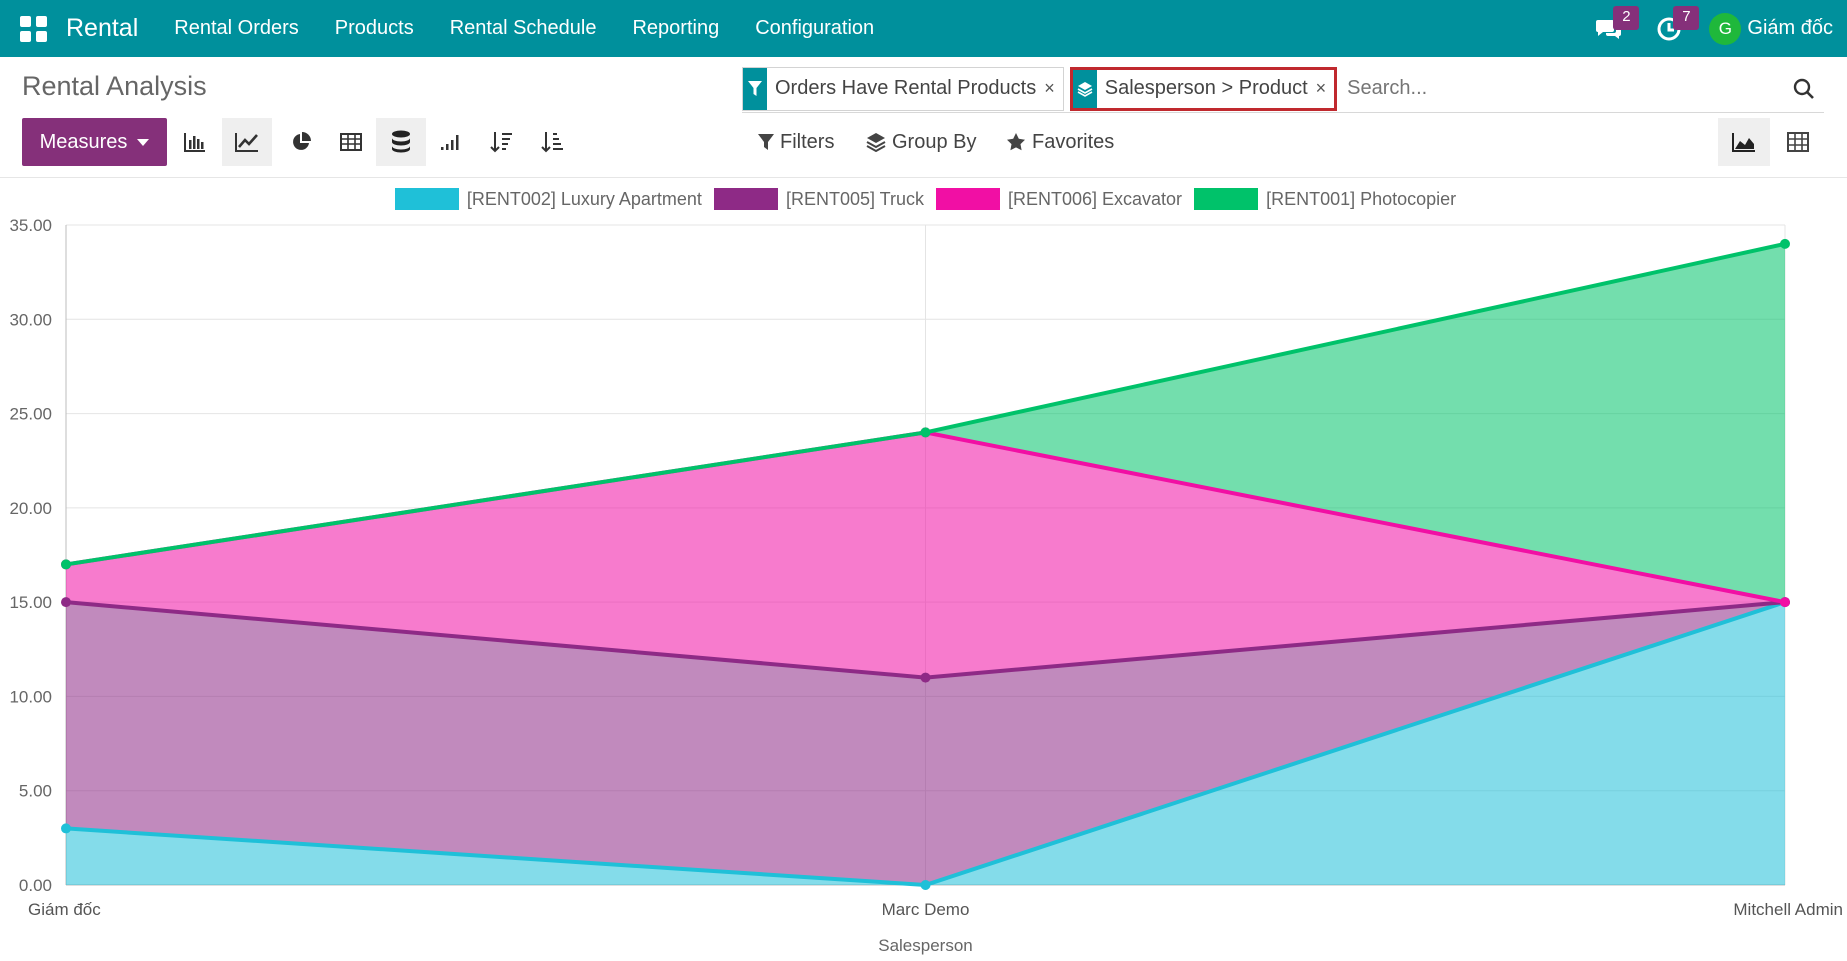 Image resolution: width=1847 pixels, height=961 pixels. I want to click on pivot-view-button, so click(1798, 142).